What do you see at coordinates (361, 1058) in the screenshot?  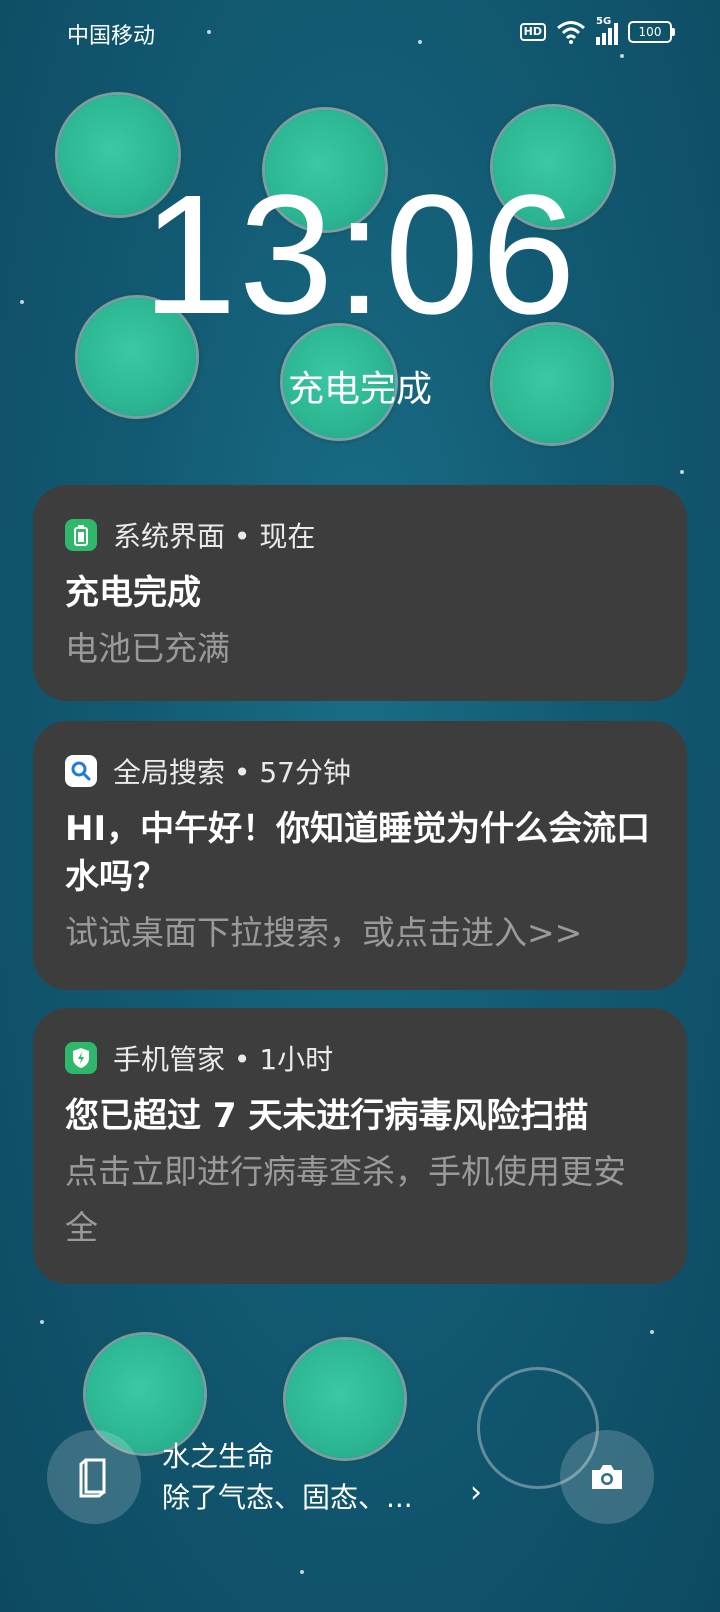 I see `notification-header: 手机管家 • 1小时` at bounding box center [361, 1058].